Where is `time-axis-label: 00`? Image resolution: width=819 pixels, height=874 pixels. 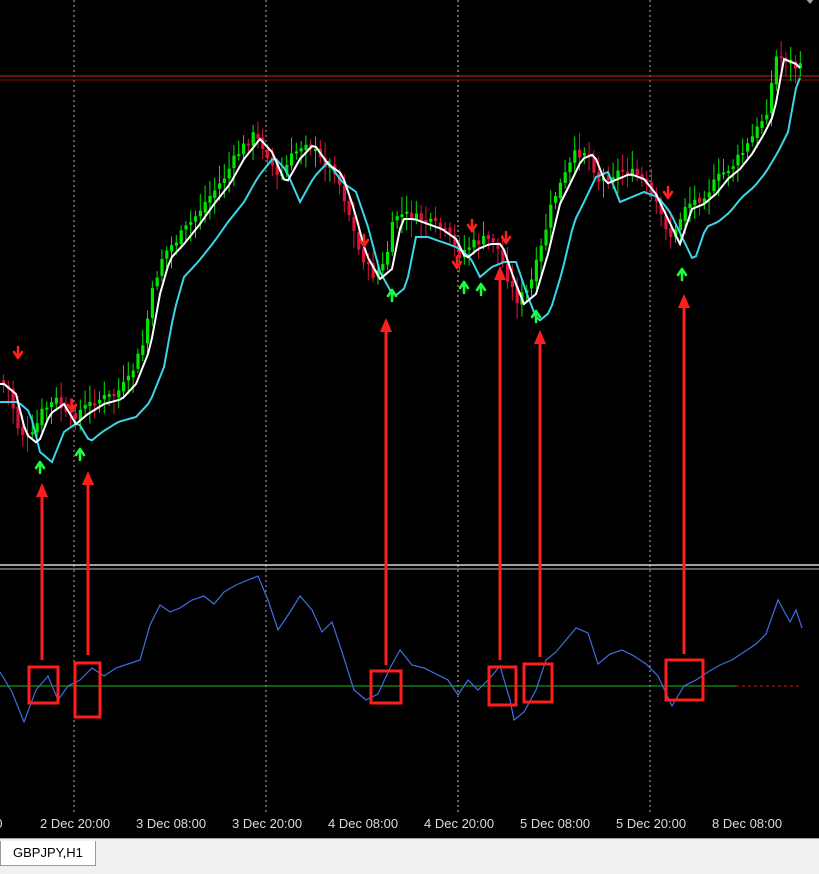
time-axis-label: 00 is located at coordinates (1, 823).